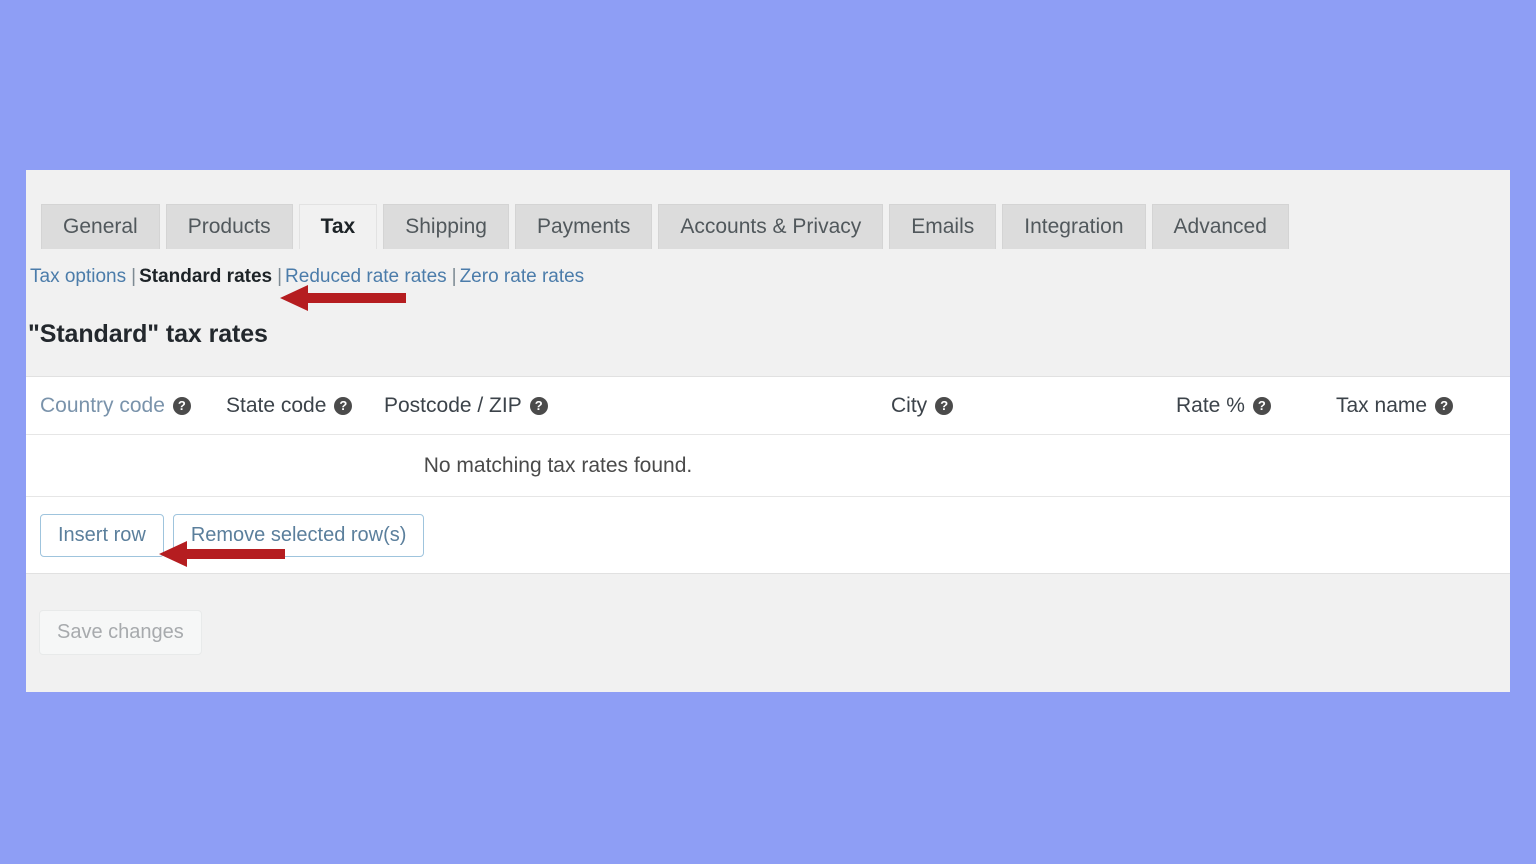 This screenshot has width=1536, height=864. I want to click on subnav-item-tax-options: Tax options, so click(78, 276).